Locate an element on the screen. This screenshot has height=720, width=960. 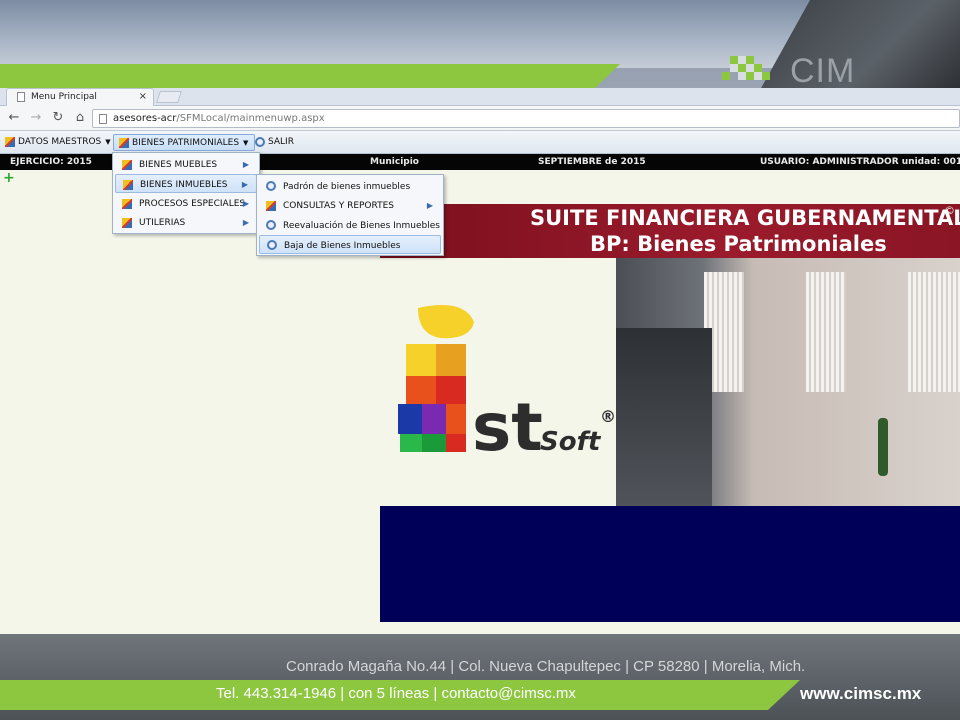
submenu-procesos-especiales: PROCESOS ESPECIALES ▶ is located at coordinates (186, 203).